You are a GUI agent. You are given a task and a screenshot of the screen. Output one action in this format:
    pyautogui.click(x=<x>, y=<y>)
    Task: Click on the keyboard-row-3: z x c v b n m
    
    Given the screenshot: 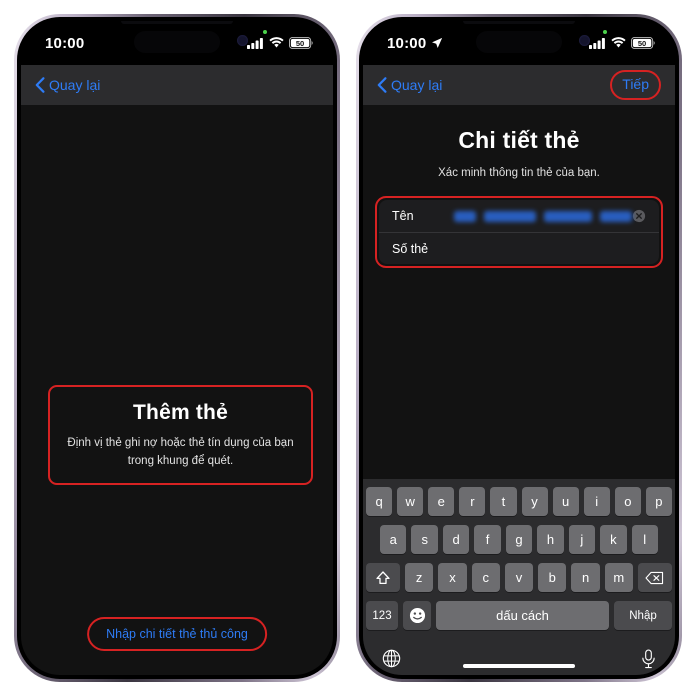 What is the action you would take?
    pyautogui.click(x=519, y=577)
    